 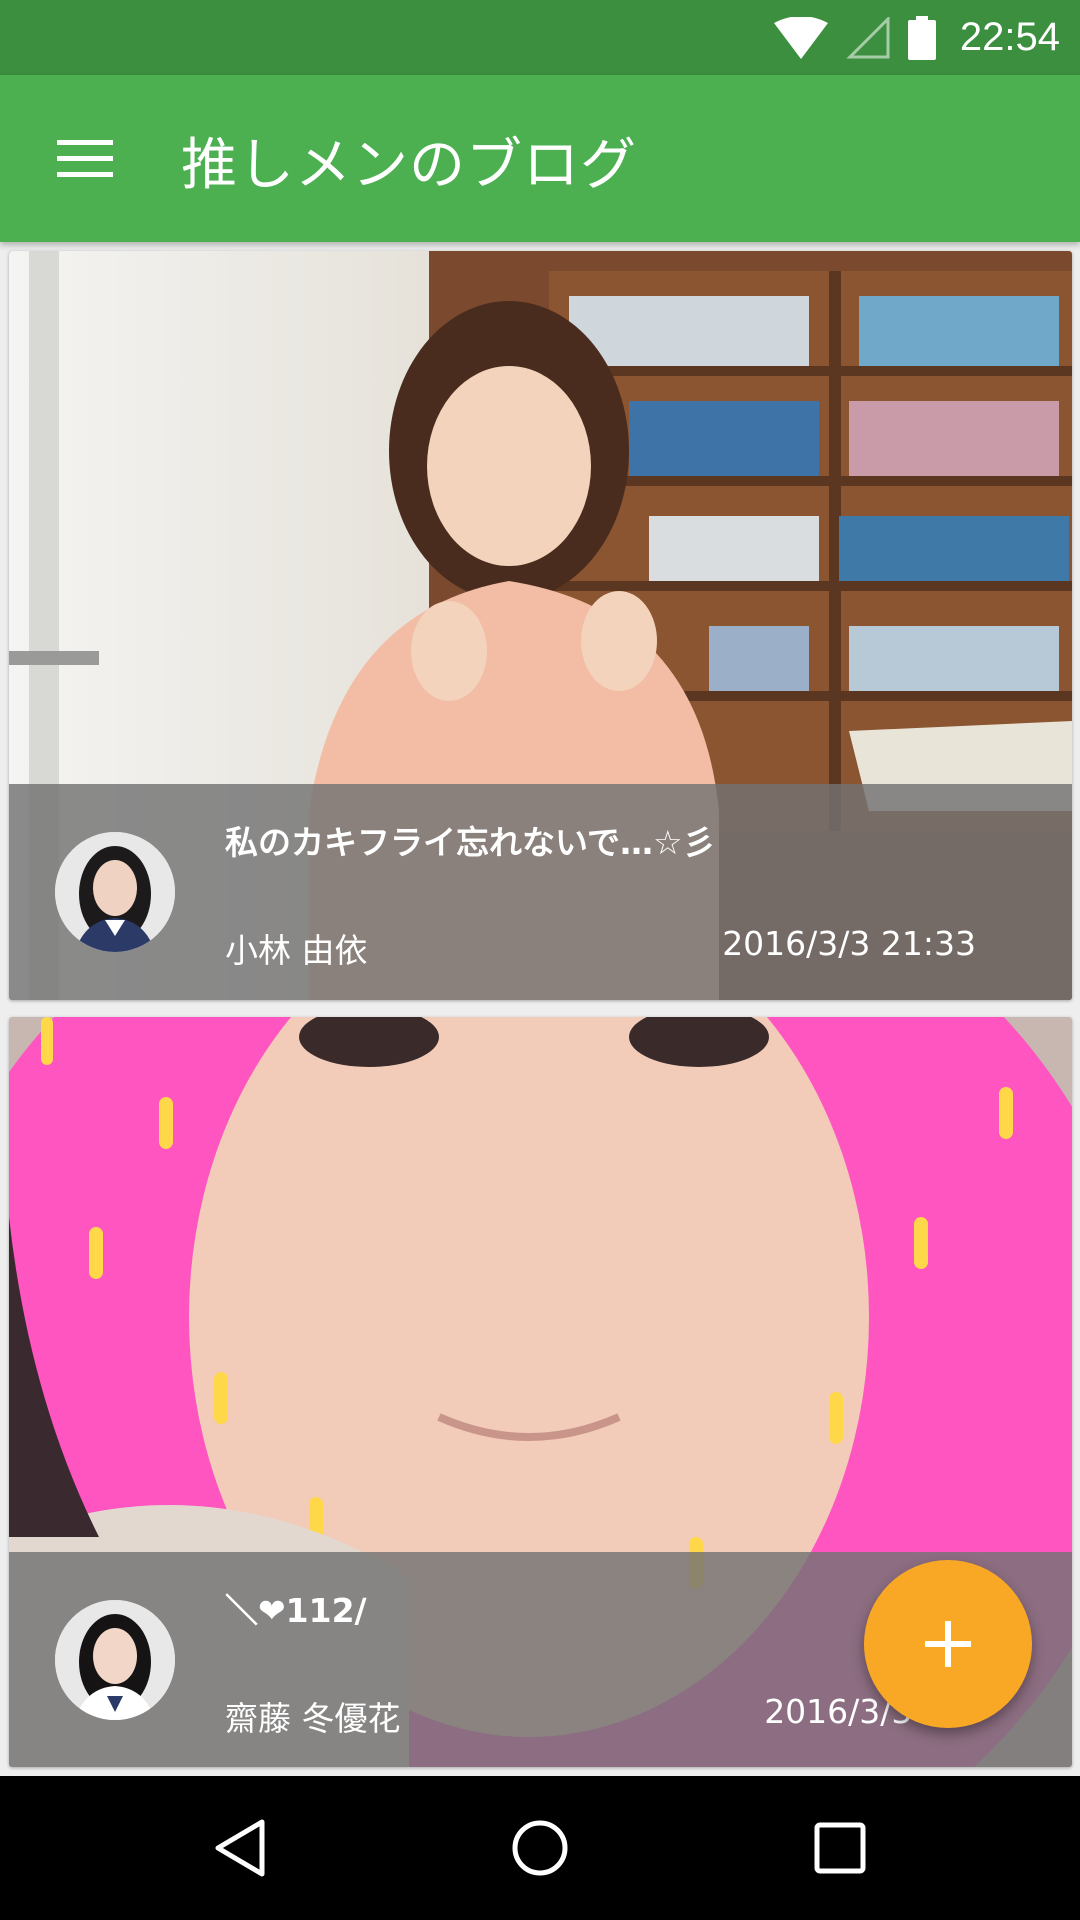 I want to click on status-time: 22:54, so click(x=1009, y=37).